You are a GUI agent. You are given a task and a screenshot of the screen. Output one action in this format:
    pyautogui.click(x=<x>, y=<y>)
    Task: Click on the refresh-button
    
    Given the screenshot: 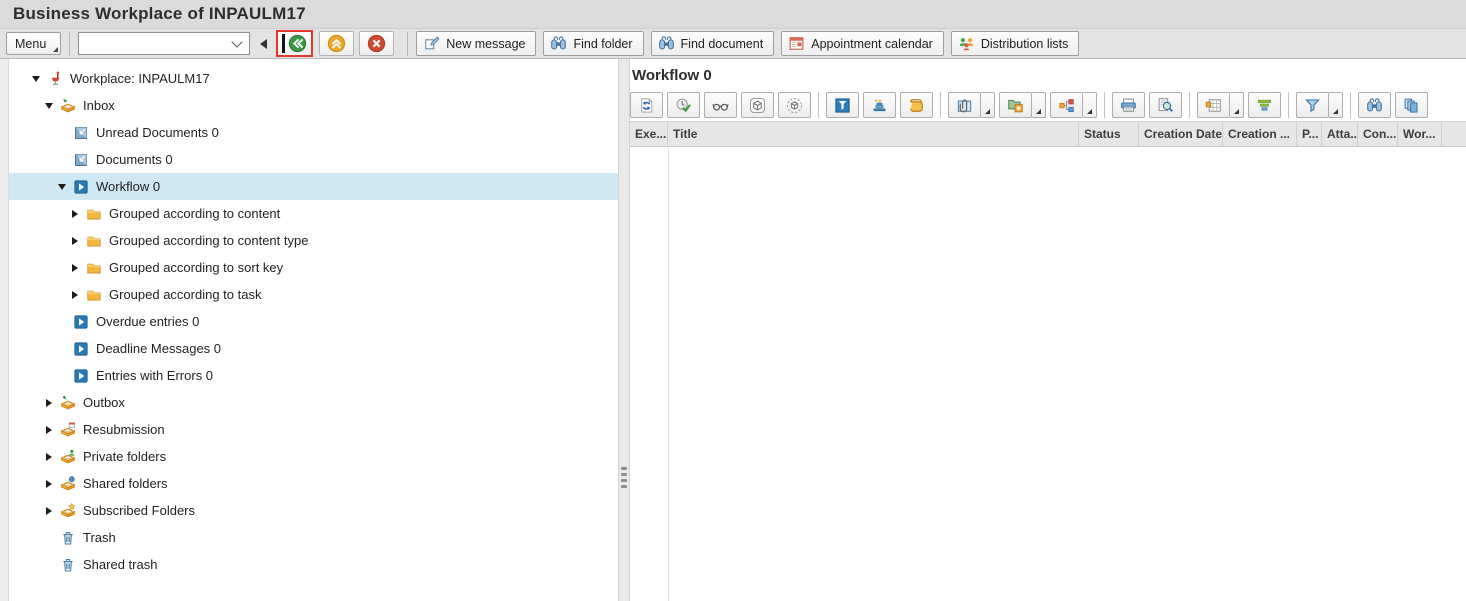 What is the action you would take?
    pyautogui.click(x=646, y=105)
    